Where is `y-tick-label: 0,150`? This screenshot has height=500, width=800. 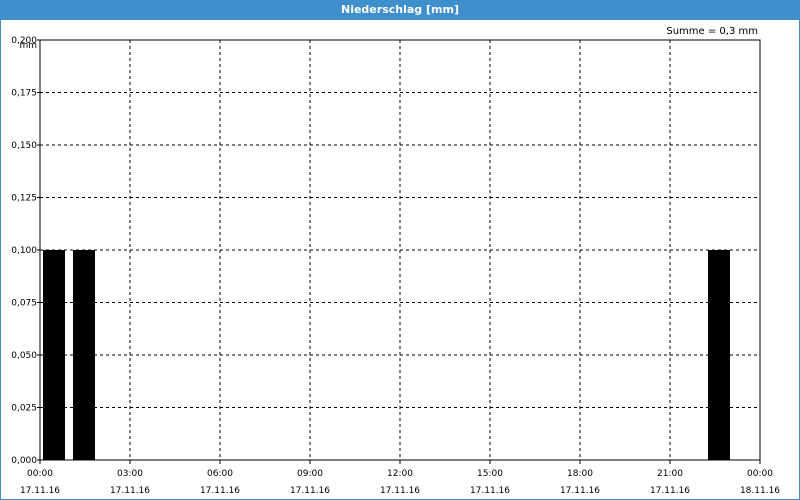
y-tick-label: 0,150 is located at coordinates (24, 146).